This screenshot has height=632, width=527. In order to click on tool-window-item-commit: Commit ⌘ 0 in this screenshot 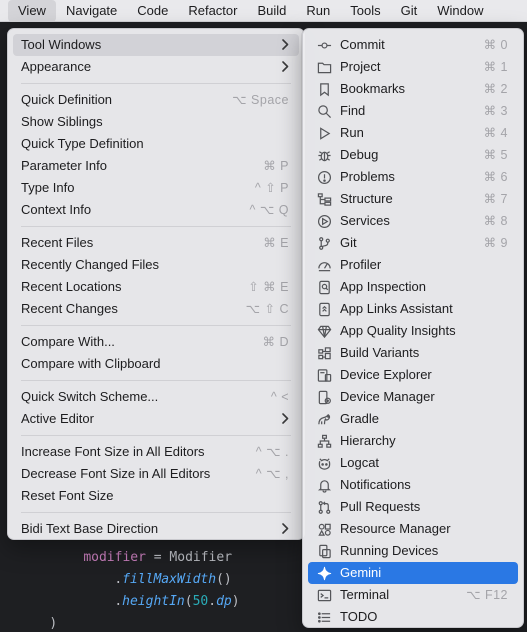, I will do `click(413, 45)`.